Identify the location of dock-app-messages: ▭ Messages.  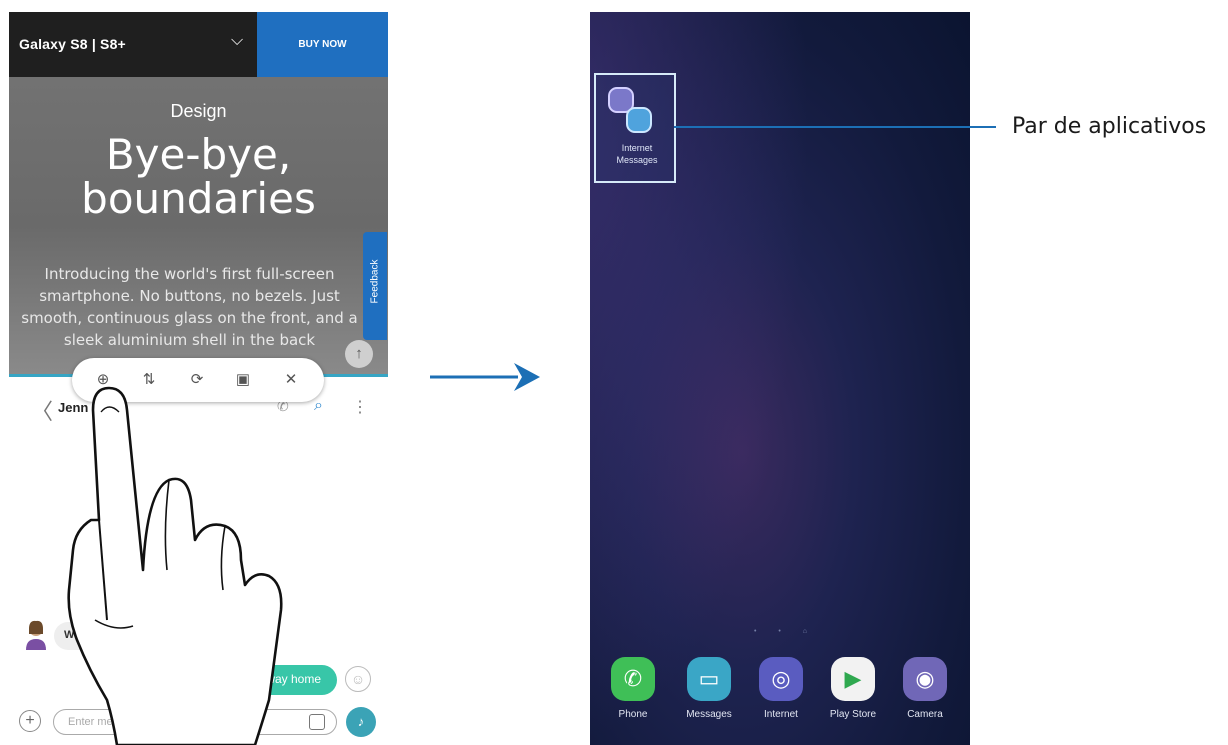
(709, 688).